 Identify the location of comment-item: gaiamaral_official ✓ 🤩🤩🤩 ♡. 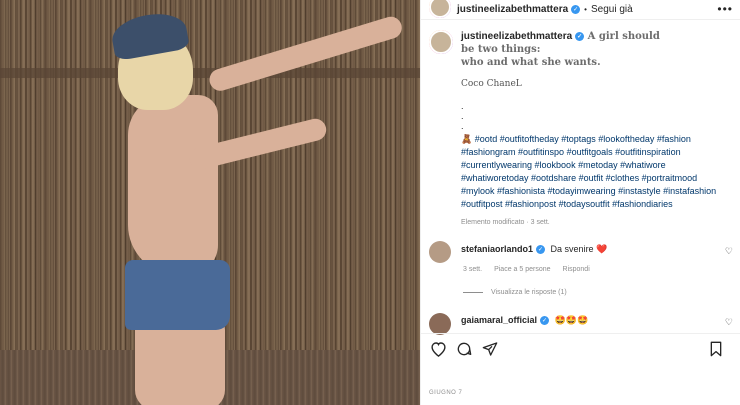
(584, 324).